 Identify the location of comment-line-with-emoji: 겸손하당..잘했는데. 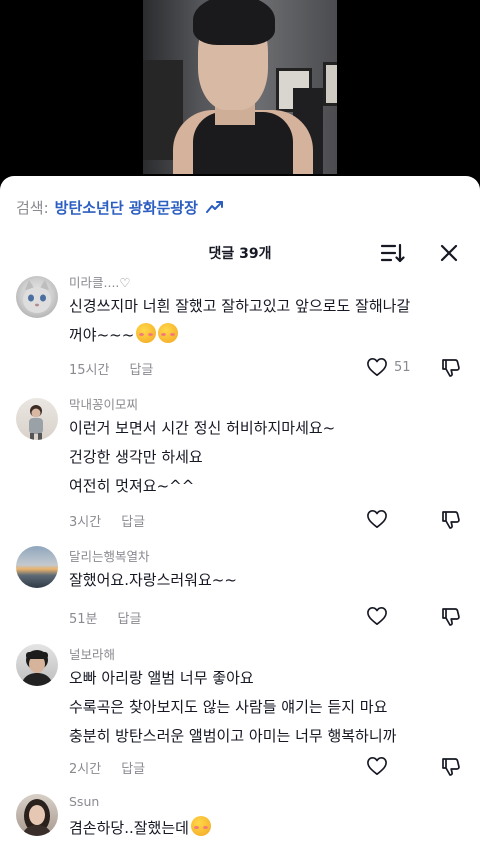
(269, 827).